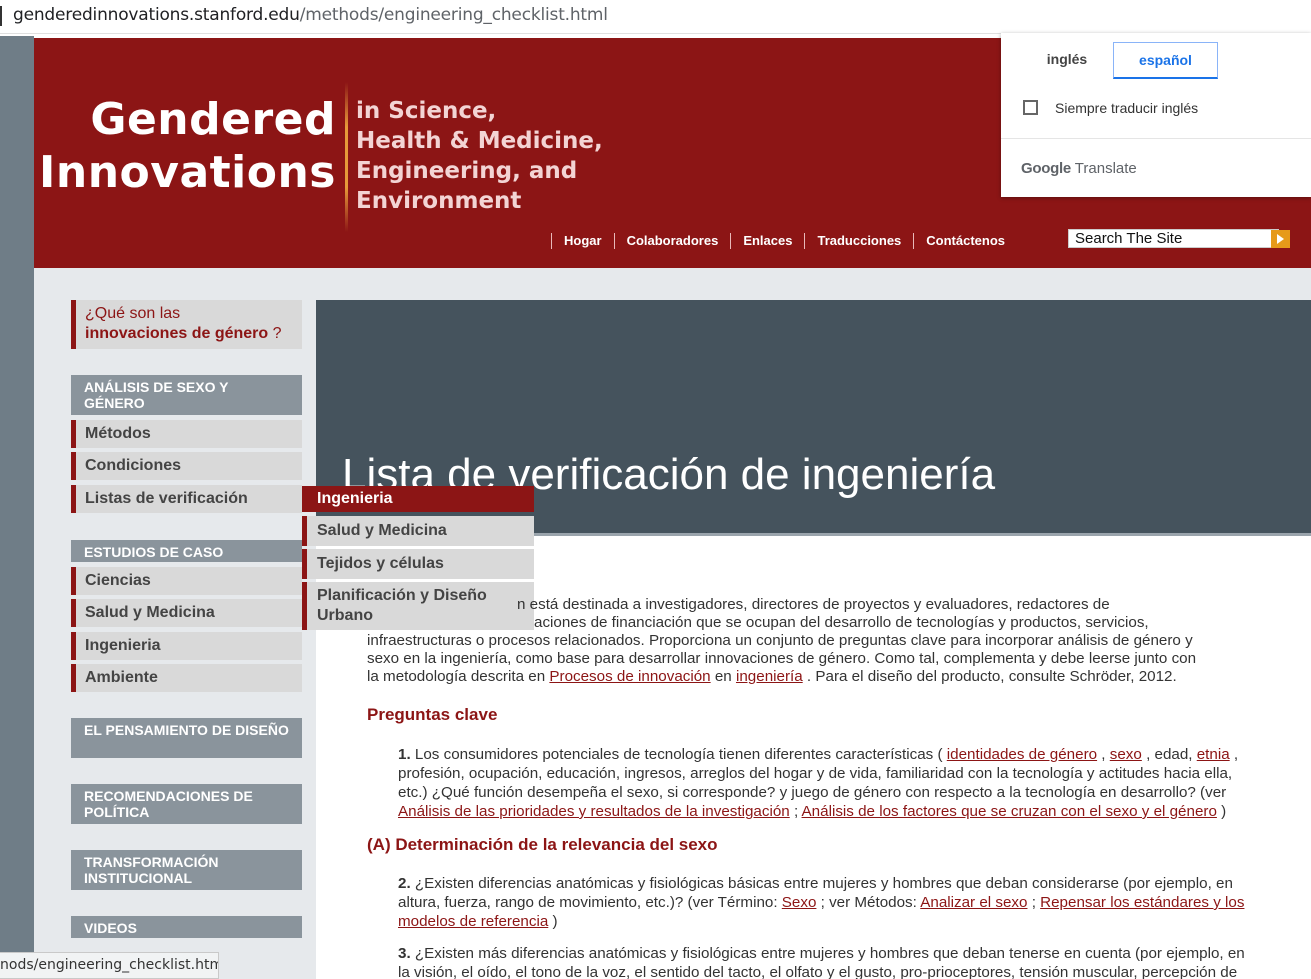 This screenshot has height=979, width=1311. I want to click on logo-line-2: Innovations, so click(187, 172).